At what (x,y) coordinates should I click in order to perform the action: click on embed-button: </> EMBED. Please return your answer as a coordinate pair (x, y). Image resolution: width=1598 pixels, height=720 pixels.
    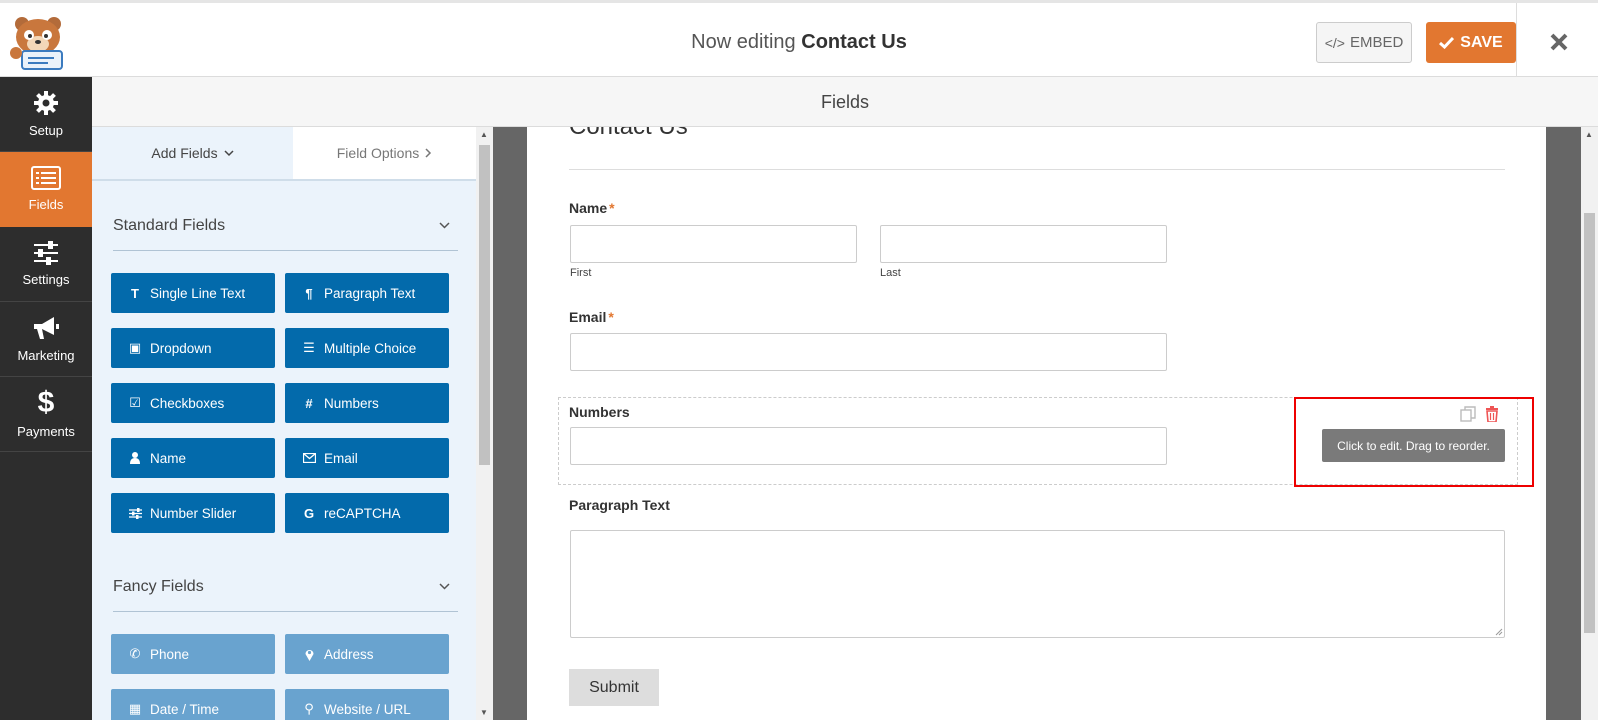
    Looking at the image, I should click on (1364, 42).